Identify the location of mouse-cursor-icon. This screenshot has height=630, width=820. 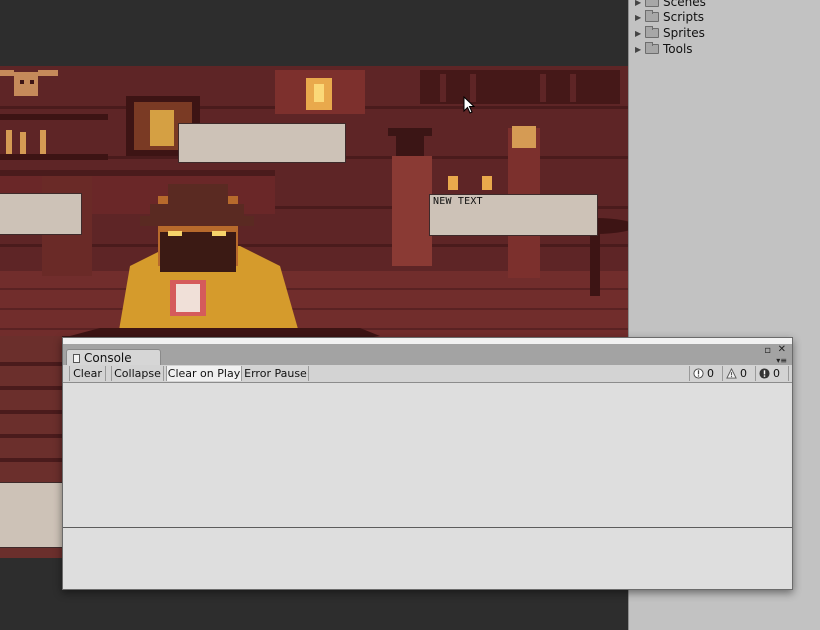
(469, 105).